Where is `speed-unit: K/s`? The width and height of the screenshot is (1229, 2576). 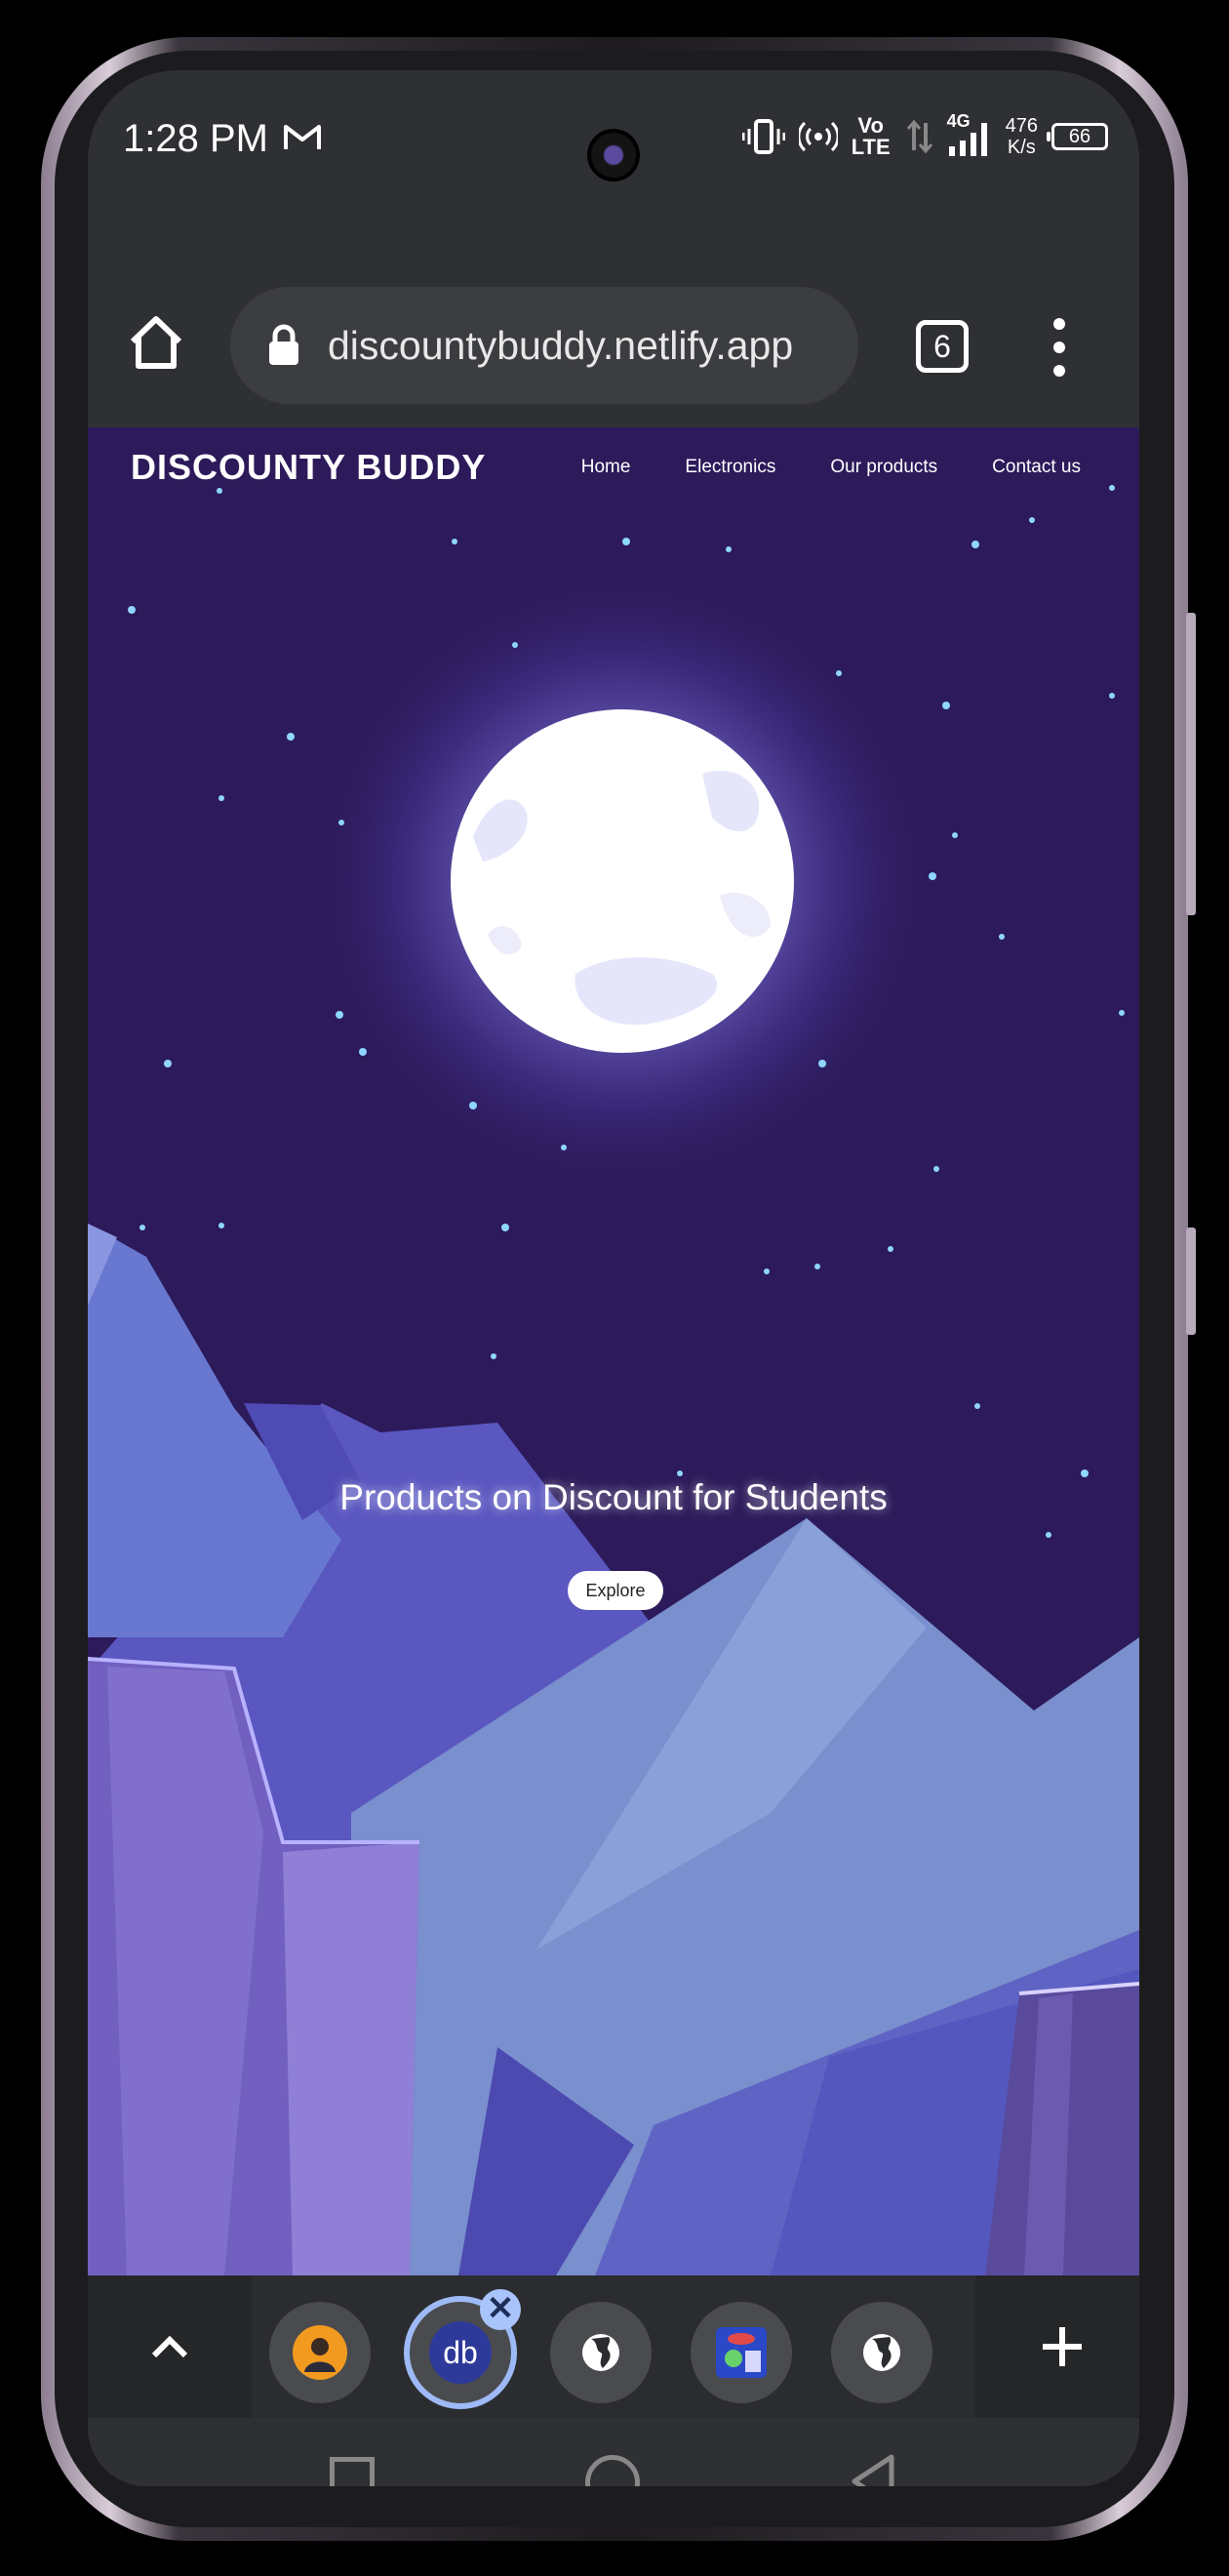 speed-unit: K/s is located at coordinates (1021, 147).